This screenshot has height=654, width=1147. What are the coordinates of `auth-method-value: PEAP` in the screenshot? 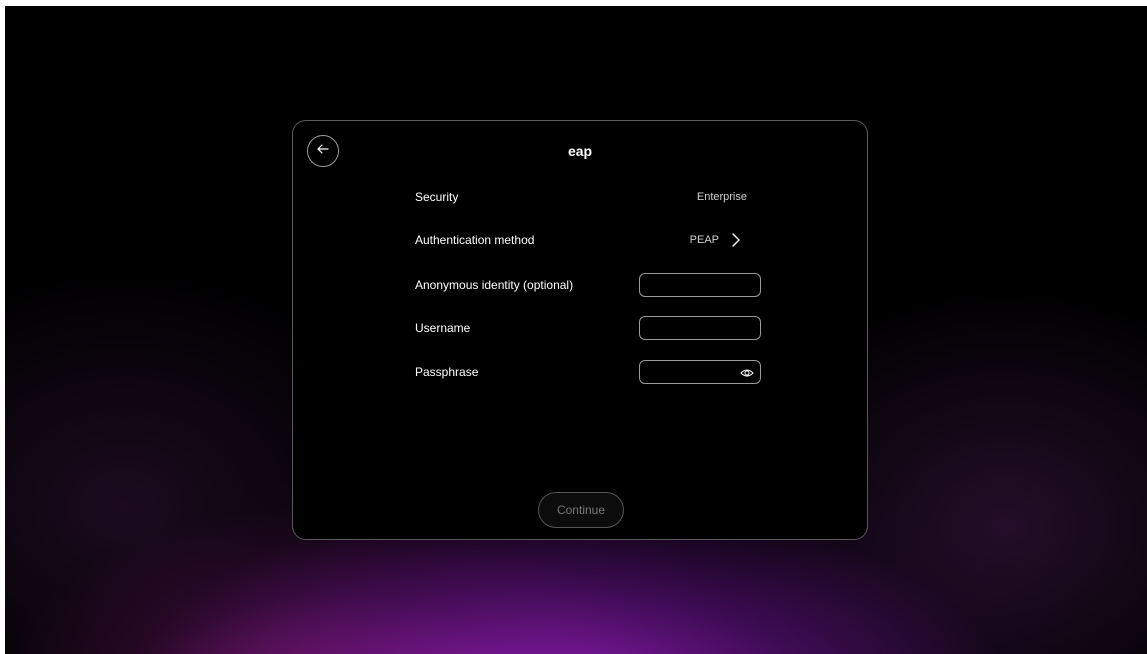 It's located at (704, 240).